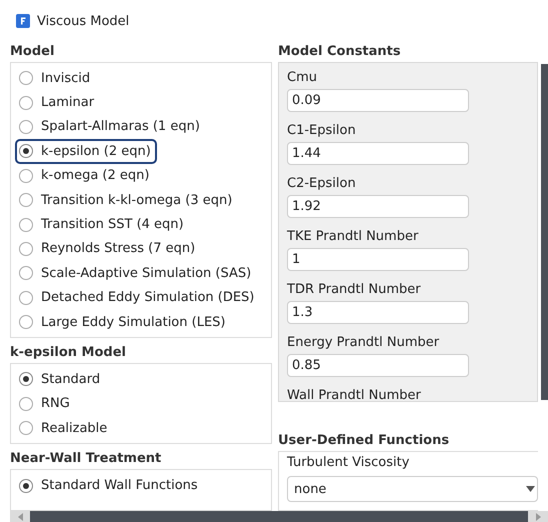 The image size is (548, 522). Describe the element at coordinates (120, 126) in the screenshot. I see `option-label: Spalart-Allmaras (1 eqn)` at that location.